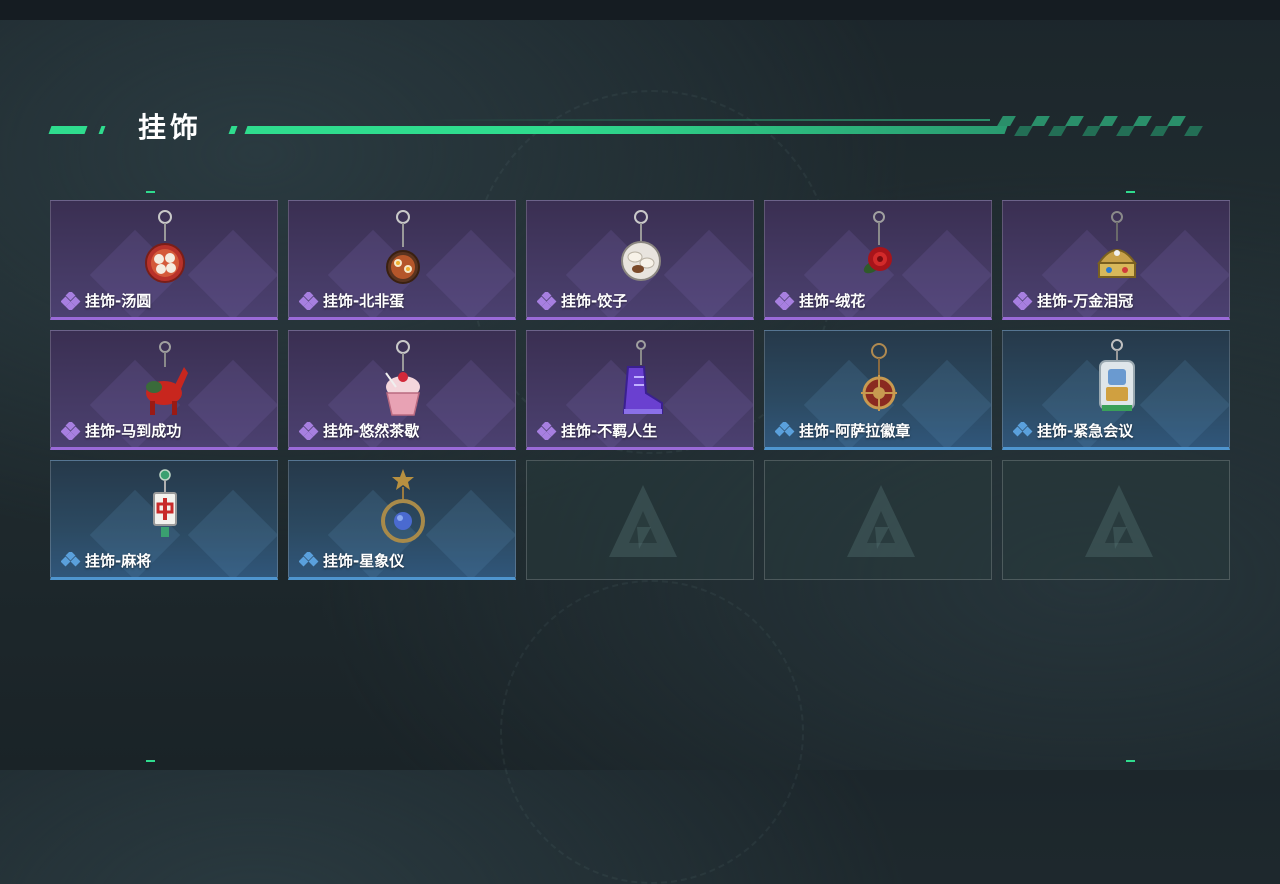  I want to click on cupcake-charm-icon, so click(402, 378).